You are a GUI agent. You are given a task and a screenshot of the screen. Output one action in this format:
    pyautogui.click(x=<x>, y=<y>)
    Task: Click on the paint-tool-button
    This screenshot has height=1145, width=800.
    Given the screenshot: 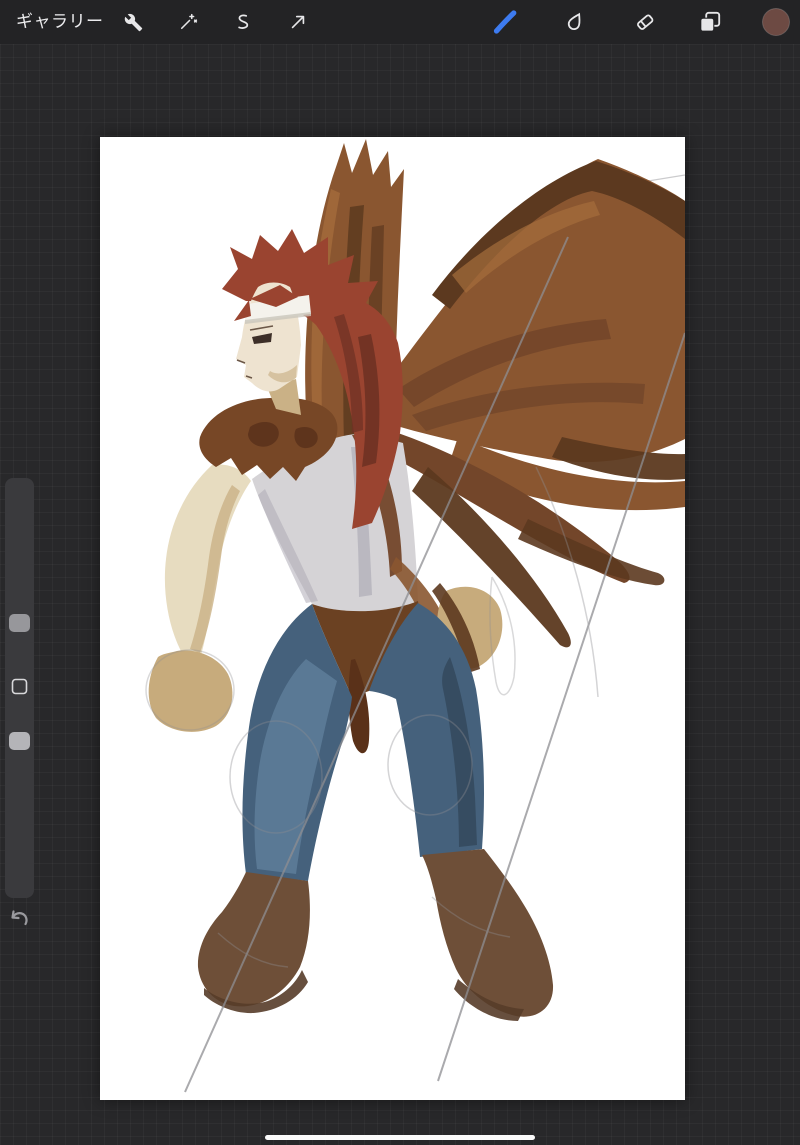 What is the action you would take?
    pyautogui.click(x=505, y=22)
    